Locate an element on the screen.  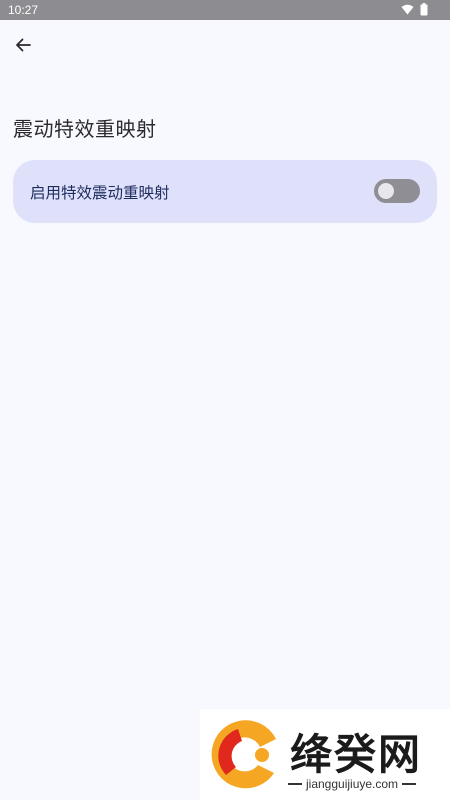
enable-remap-setting: 启用特效震动重映射 is located at coordinates (225, 191).